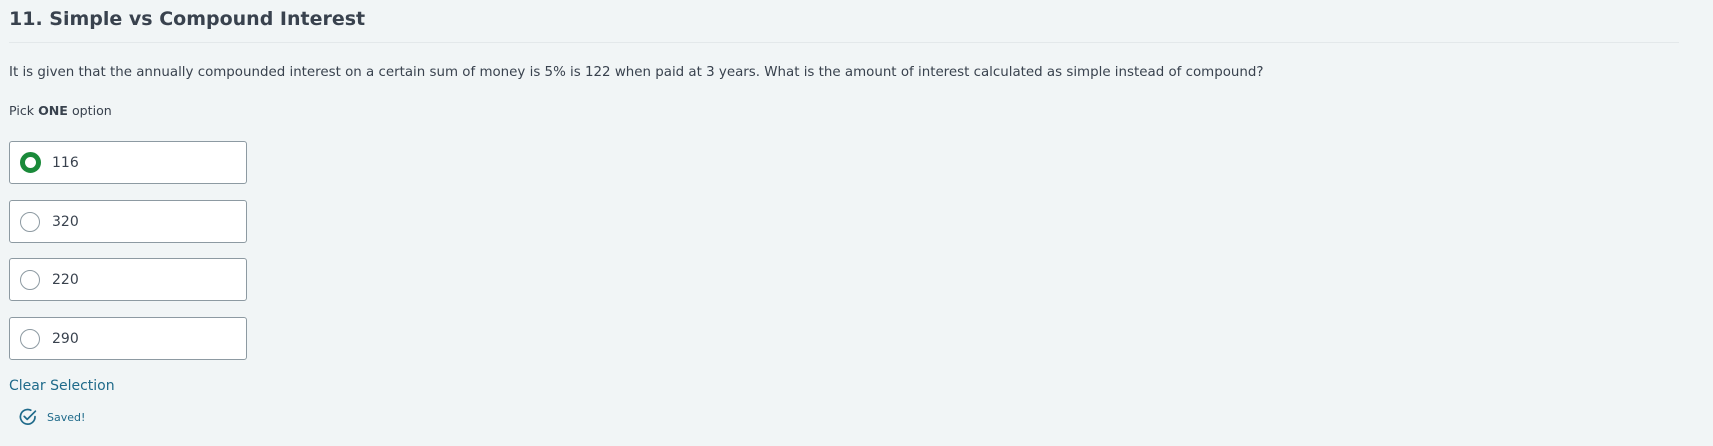 The height and width of the screenshot is (446, 1713). What do you see at coordinates (66, 417) in the screenshot?
I see `saved-label: Saved!` at bounding box center [66, 417].